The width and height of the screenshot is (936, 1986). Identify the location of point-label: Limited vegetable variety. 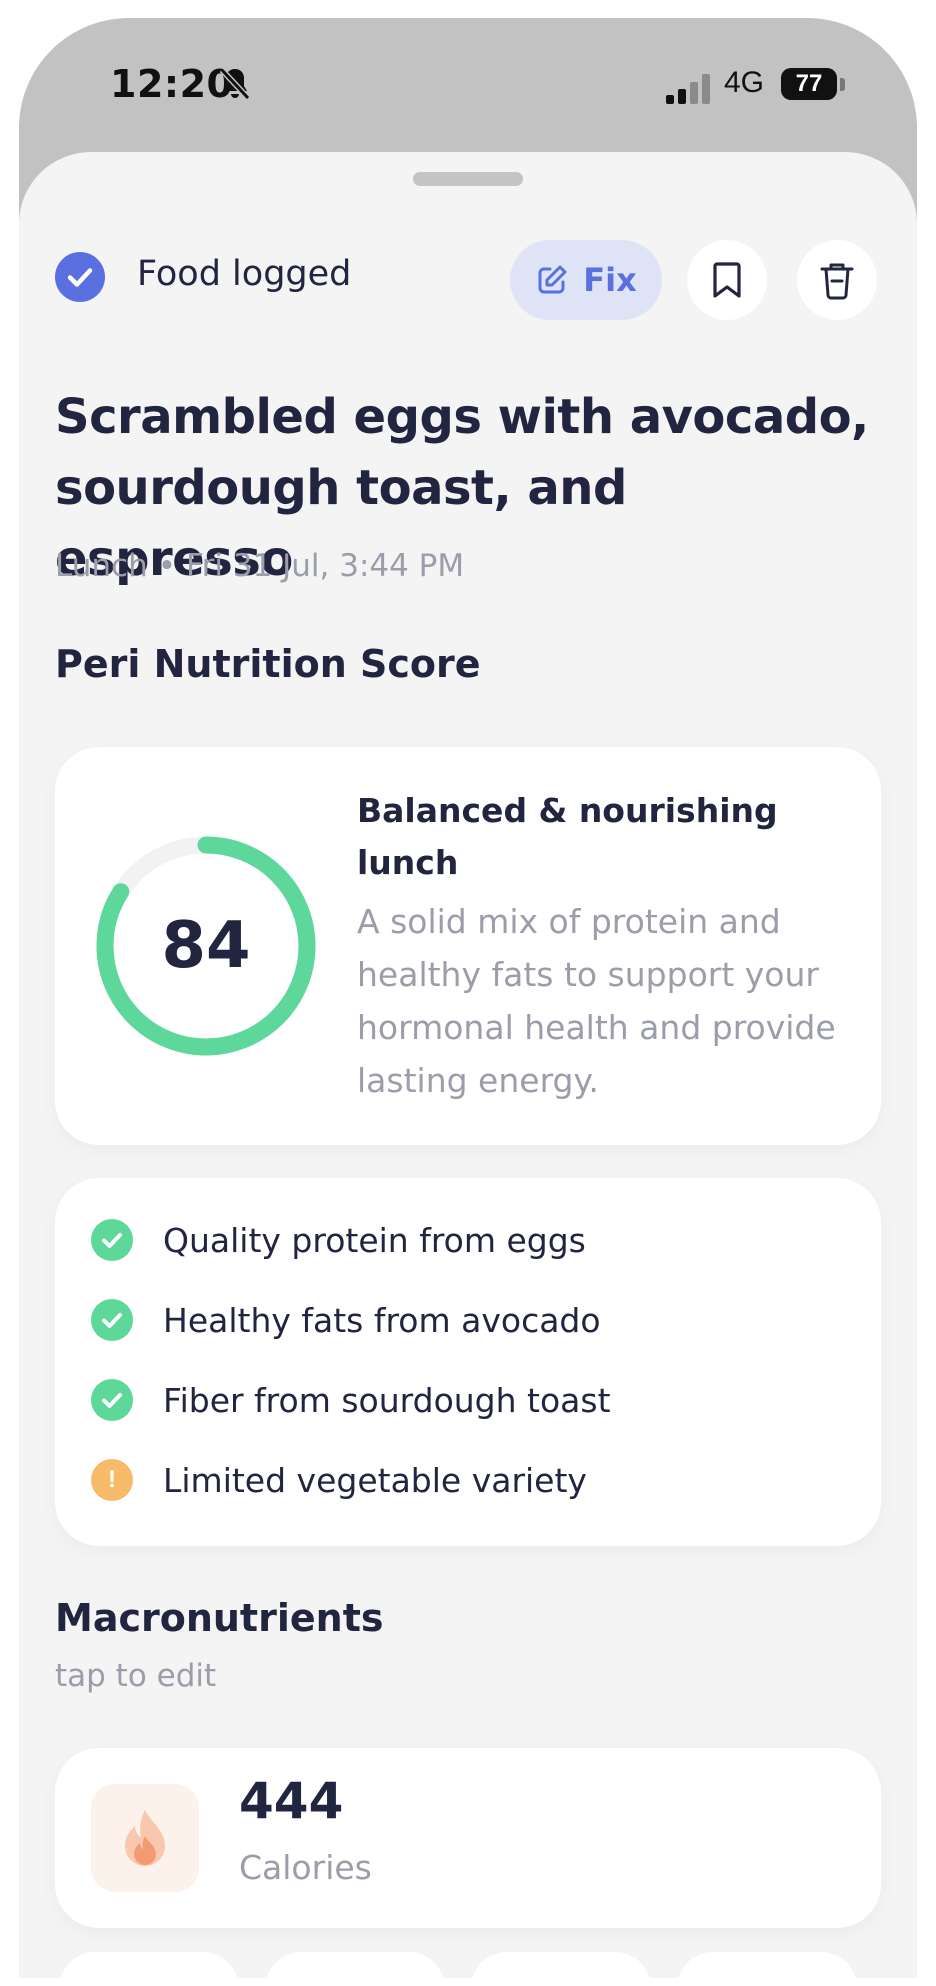
(375, 1480).